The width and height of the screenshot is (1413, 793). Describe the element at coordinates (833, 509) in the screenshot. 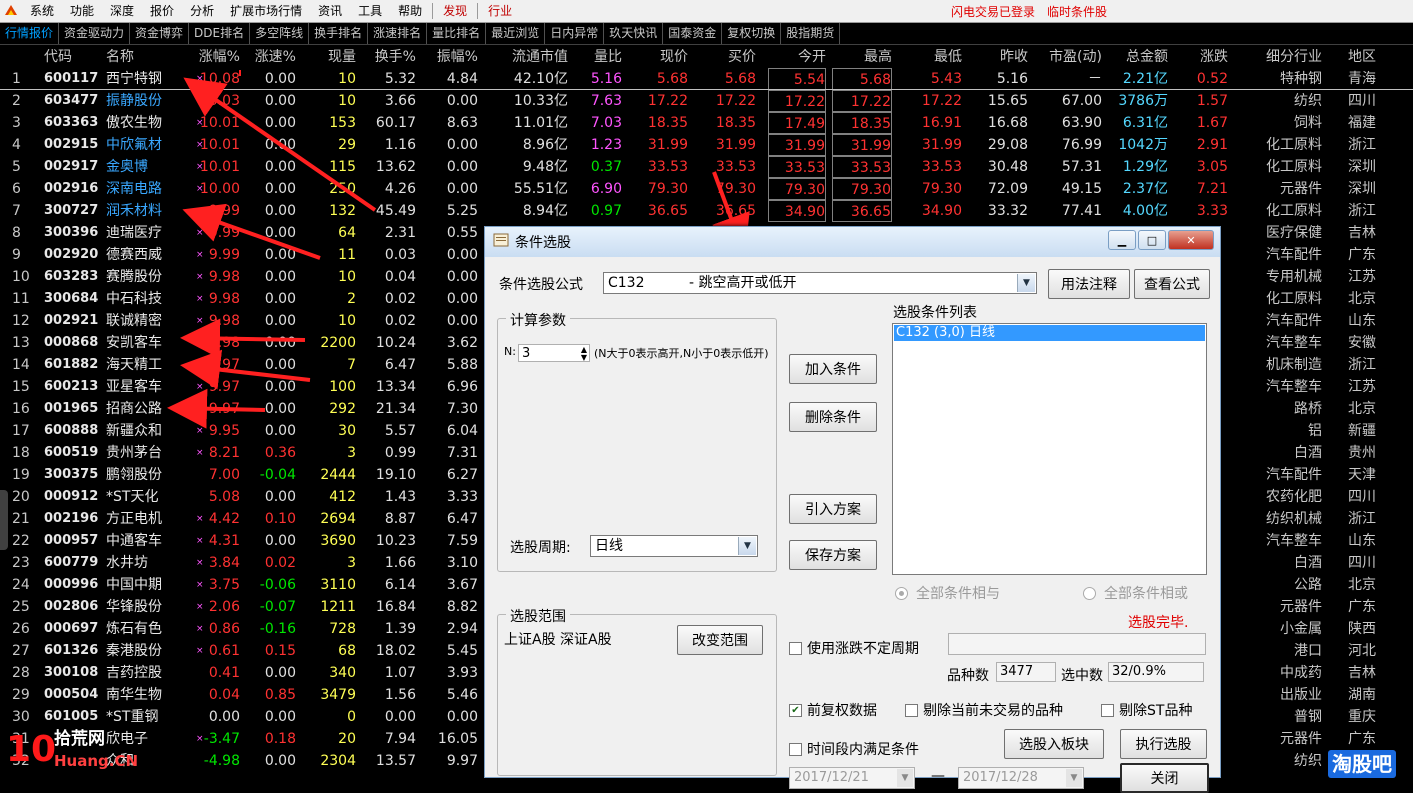

I see `import-scheme-button: 引入方案` at that location.